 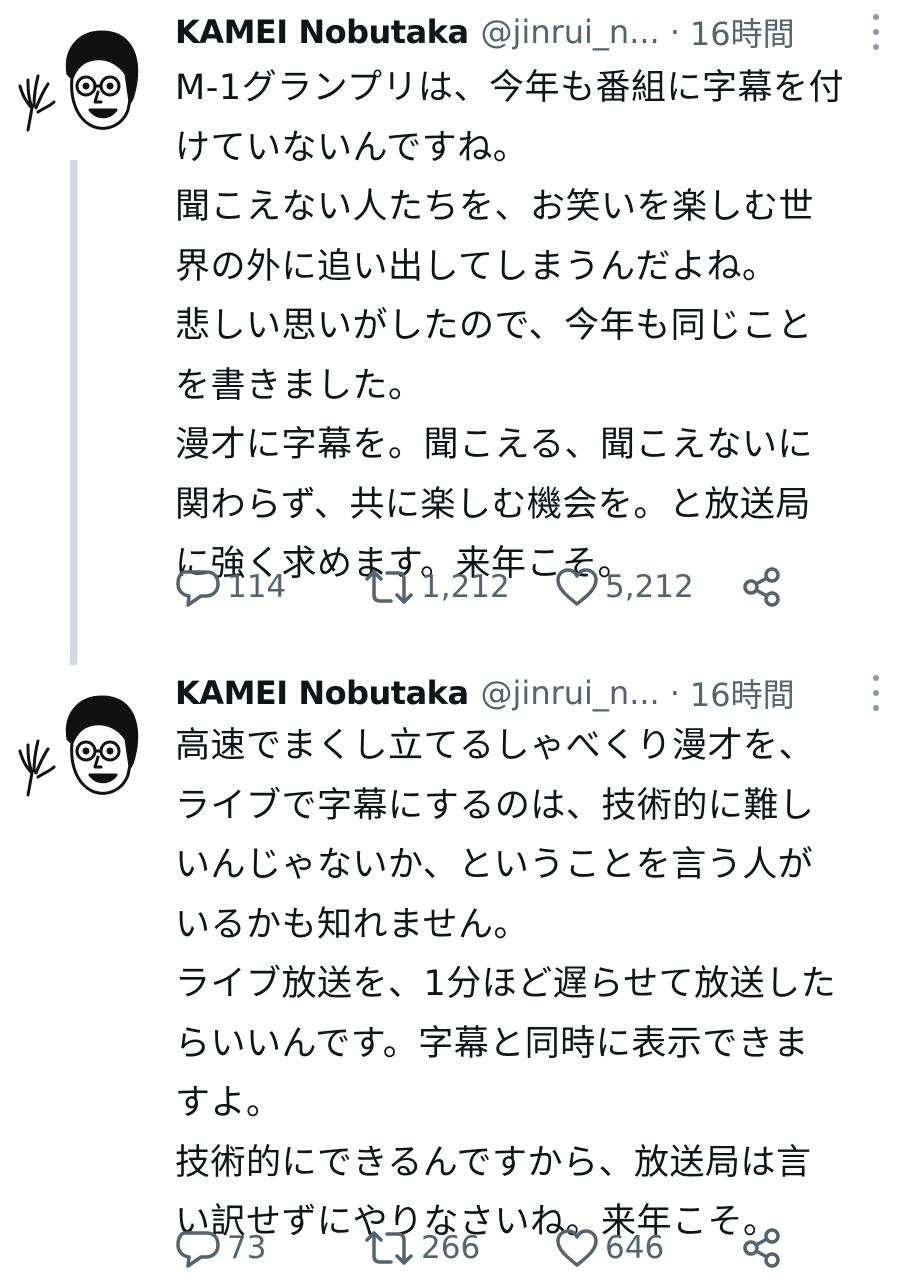 I want to click on like-button: 646, so click(x=609, y=1248).